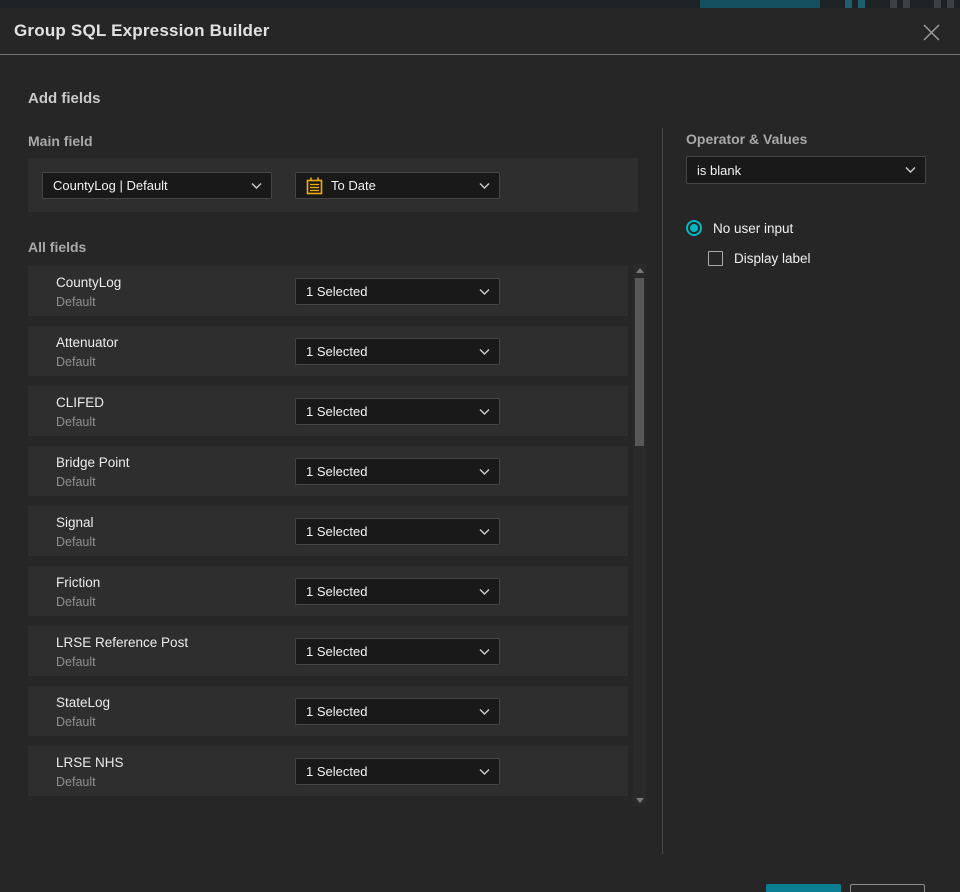 The image size is (960, 892). What do you see at coordinates (639, 535) in the screenshot?
I see `list-scrollbar` at bounding box center [639, 535].